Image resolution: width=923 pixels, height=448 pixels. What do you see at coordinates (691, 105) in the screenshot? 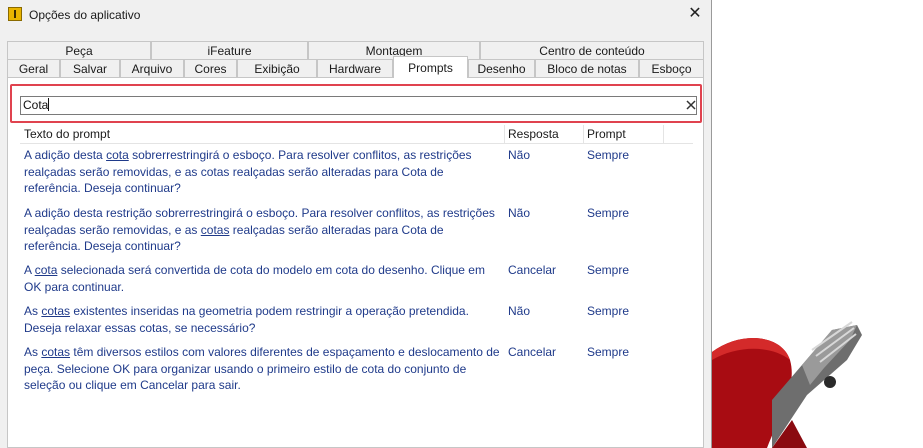
I see `close-icon` at bounding box center [691, 105].